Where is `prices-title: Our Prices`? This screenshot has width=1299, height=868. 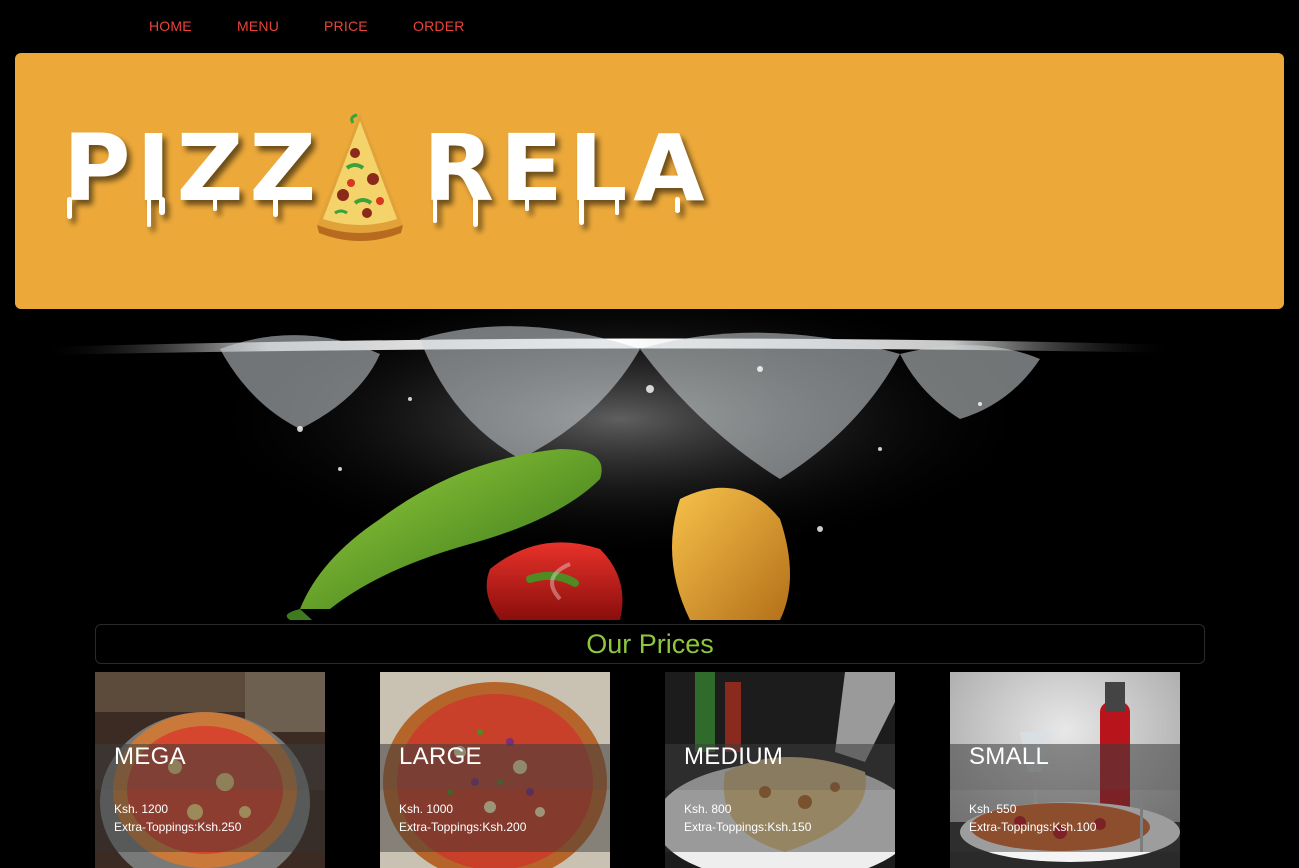 prices-title: Our Prices is located at coordinates (650, 644).